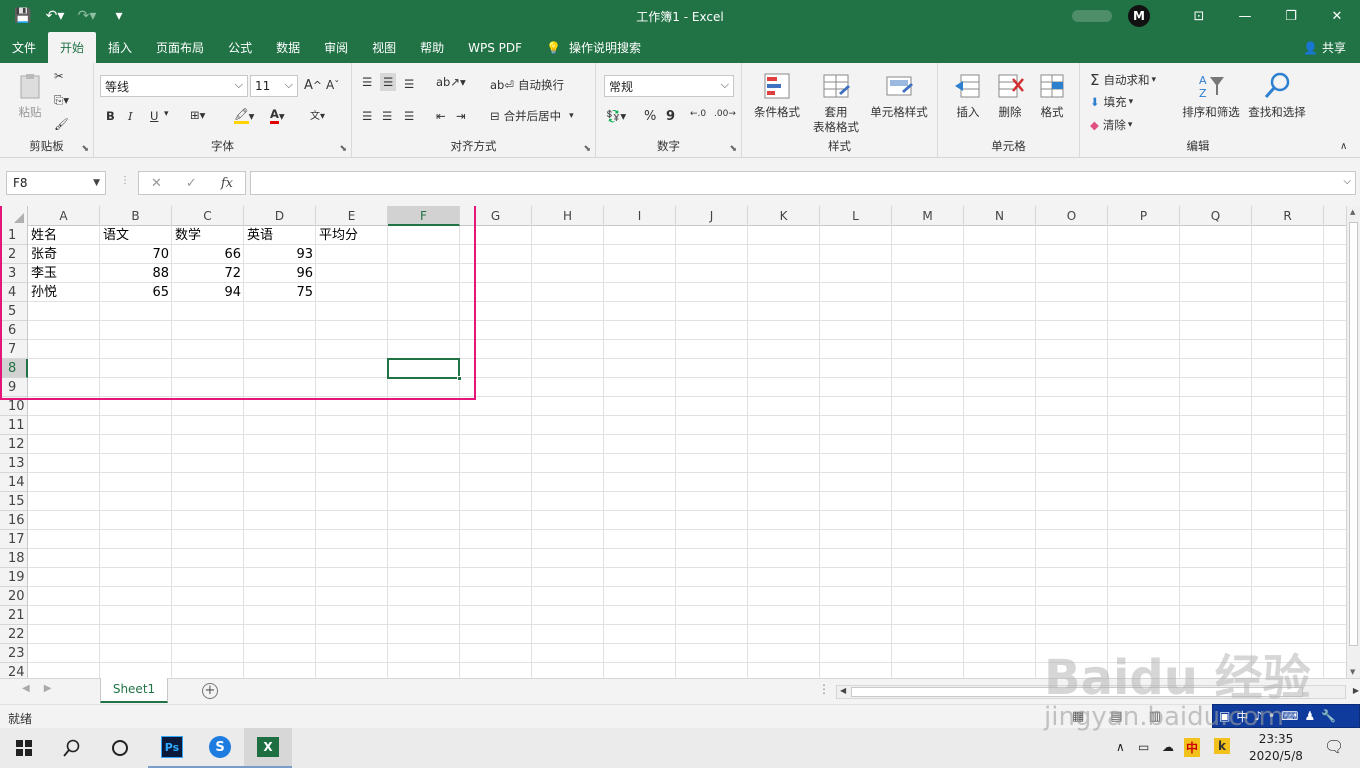  What do you see at coordinates (843, 690) in the screenshot?
I see `scroll-left-icon: ◀` at bounding box center [843, 690].